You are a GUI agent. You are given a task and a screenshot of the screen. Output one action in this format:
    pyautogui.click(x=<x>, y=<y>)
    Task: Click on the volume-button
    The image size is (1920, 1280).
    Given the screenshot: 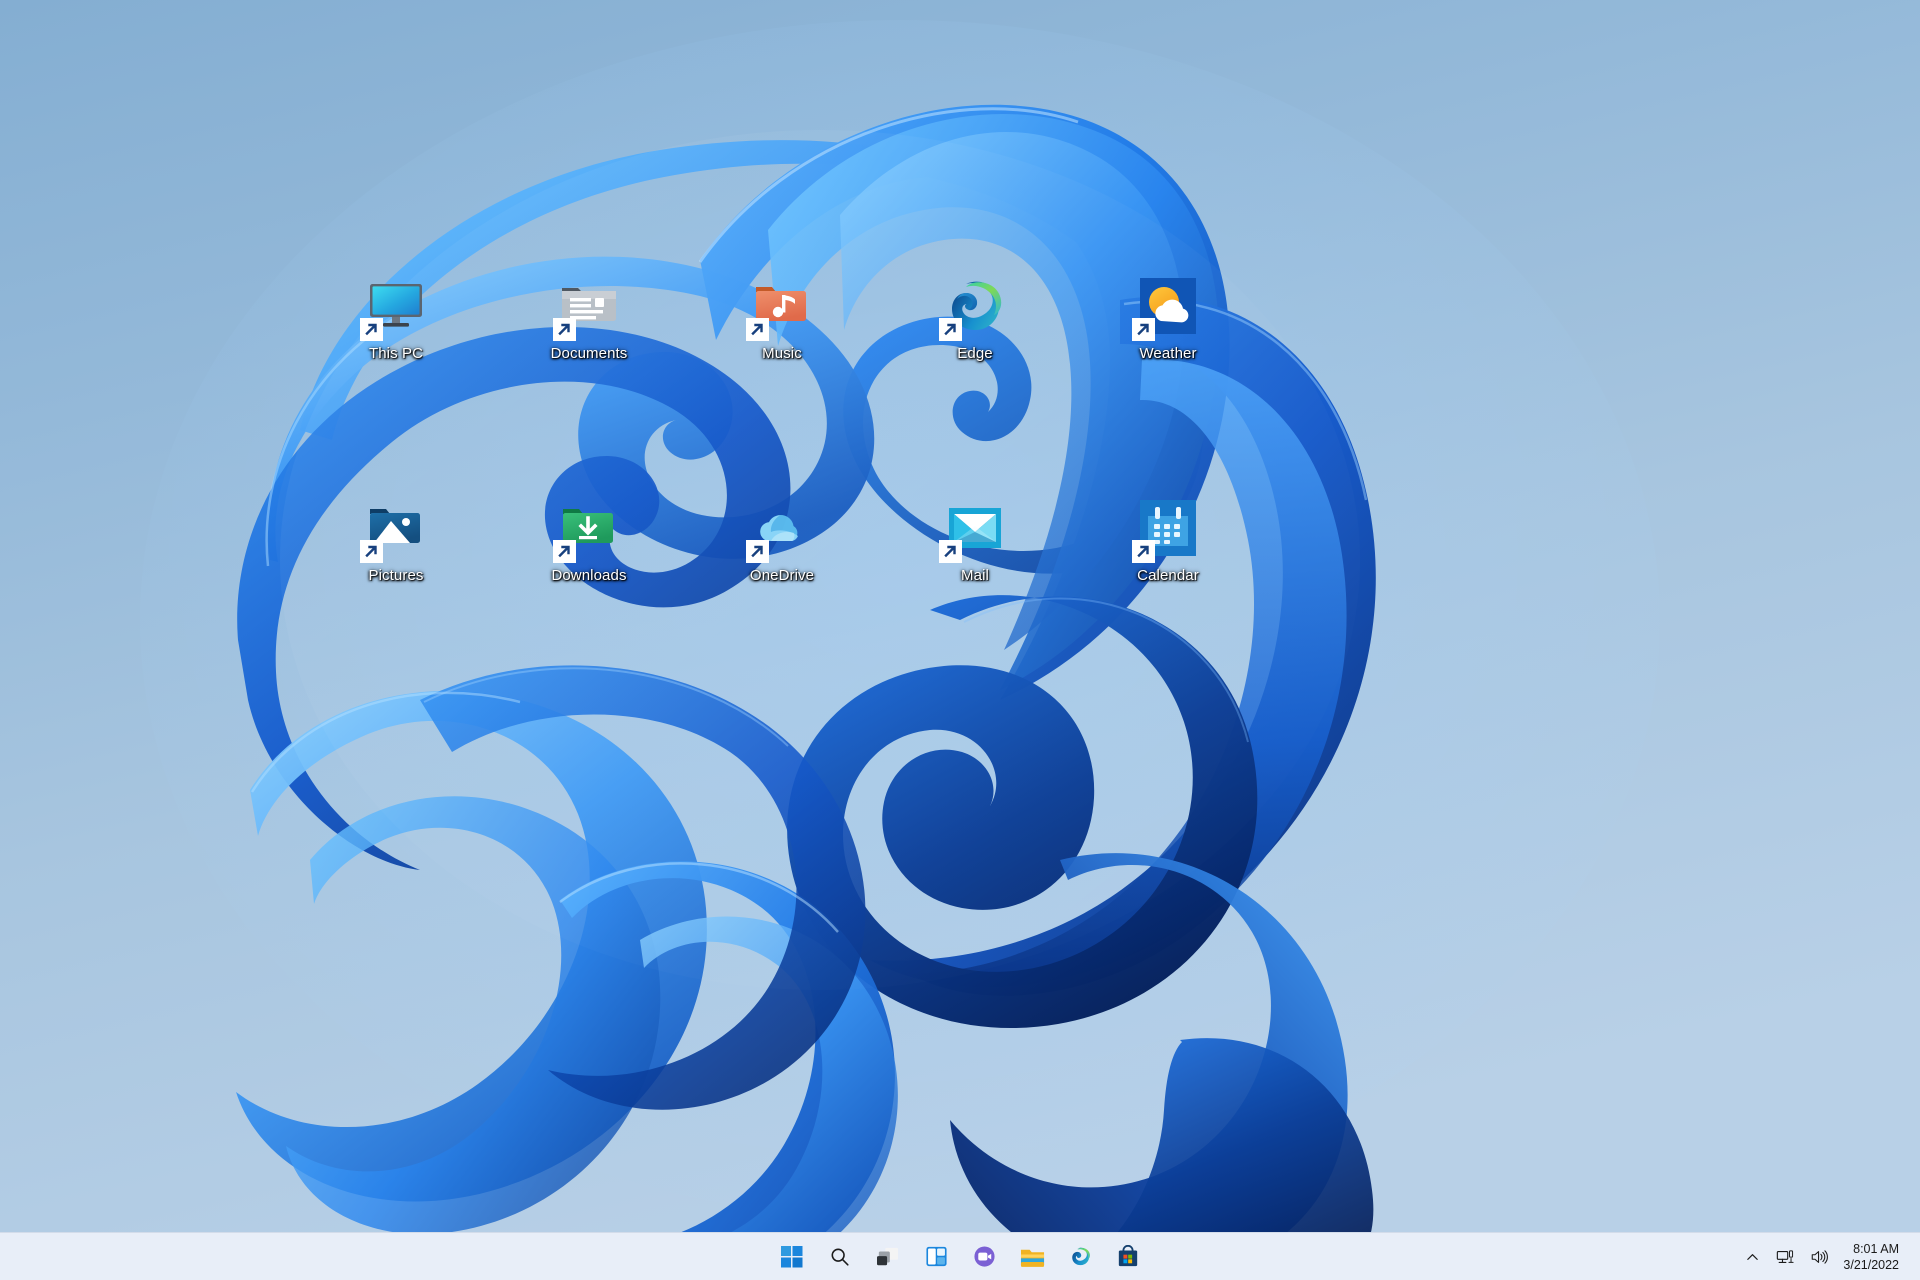 What is the action you would take?
    pyautogui.click(x=1819, y=1257)
    